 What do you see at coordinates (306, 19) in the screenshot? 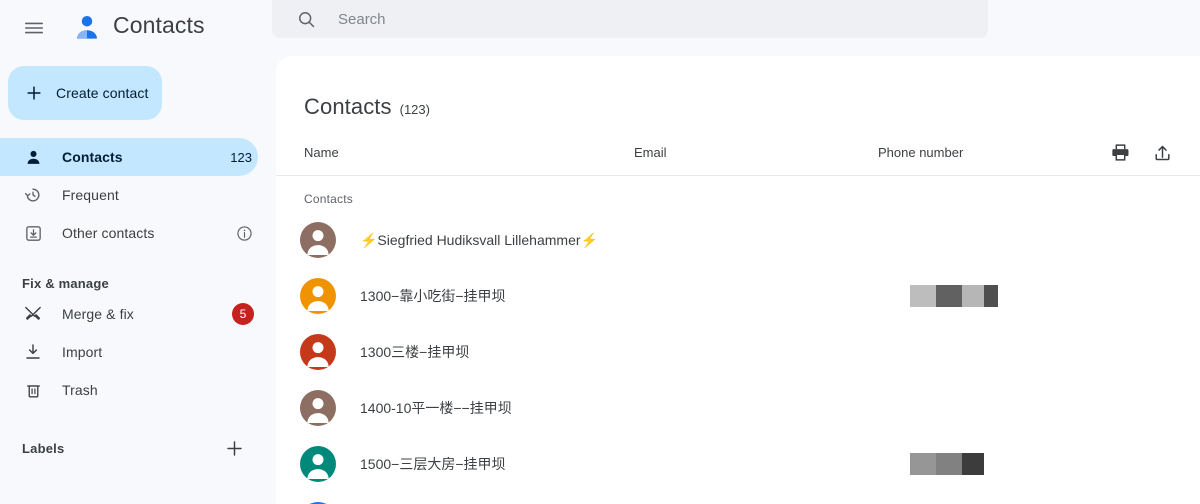
I see `search-icon` at bounding box center [306, 19].